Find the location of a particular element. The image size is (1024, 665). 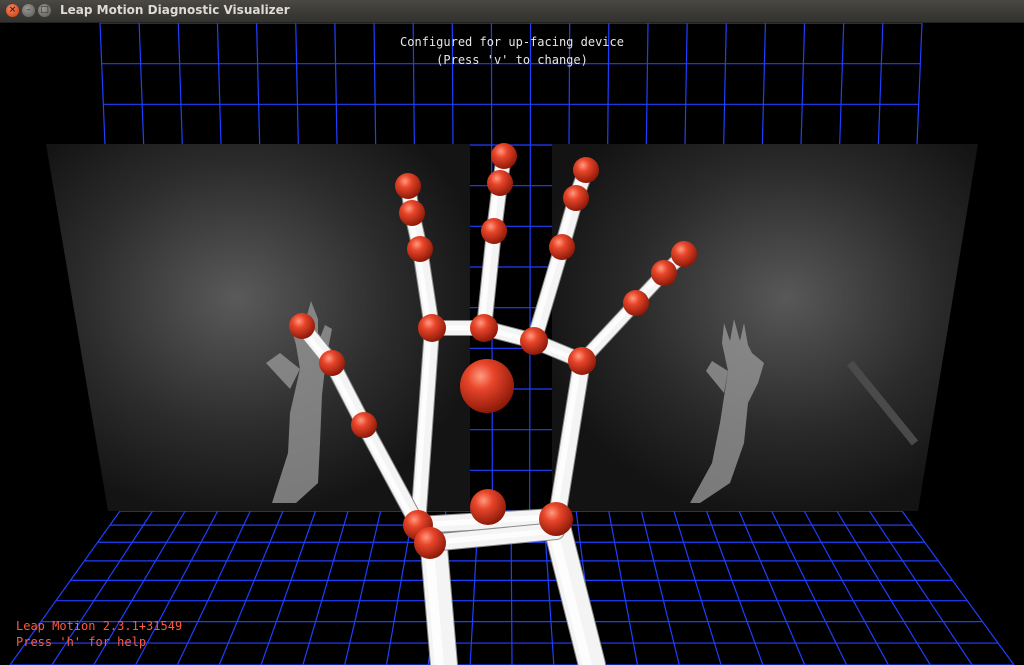

minimize-icon: – is located at coordinates (28, 10).